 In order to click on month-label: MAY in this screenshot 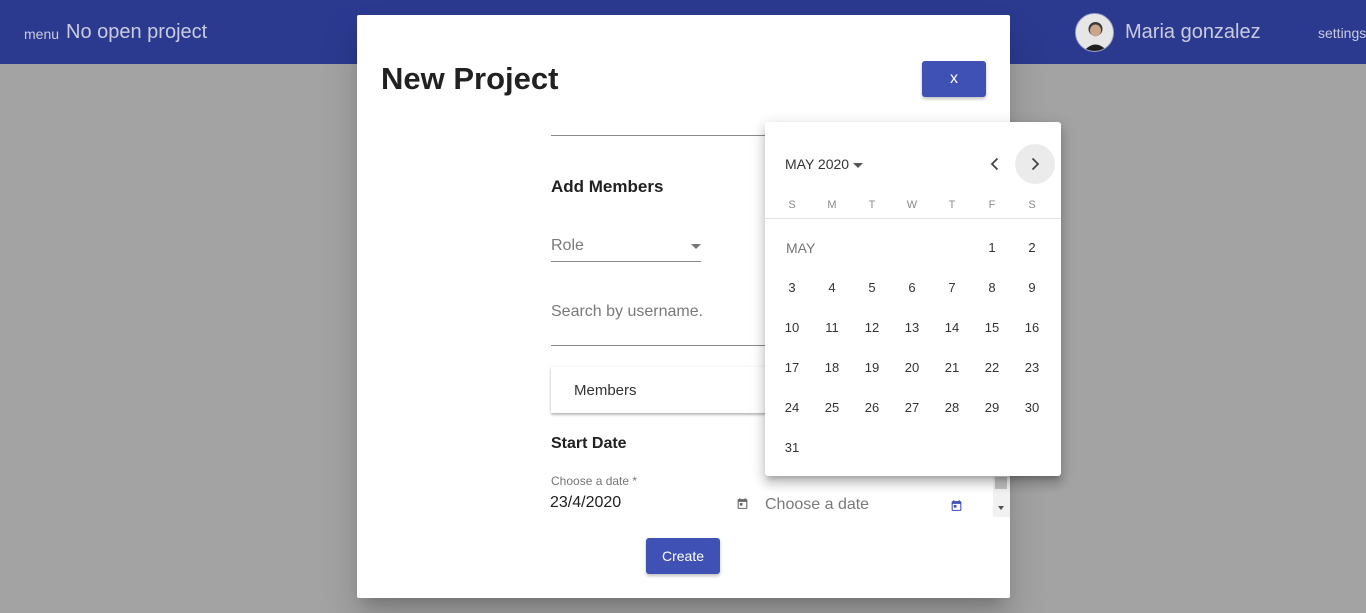, I will do `click(801, 248)`.